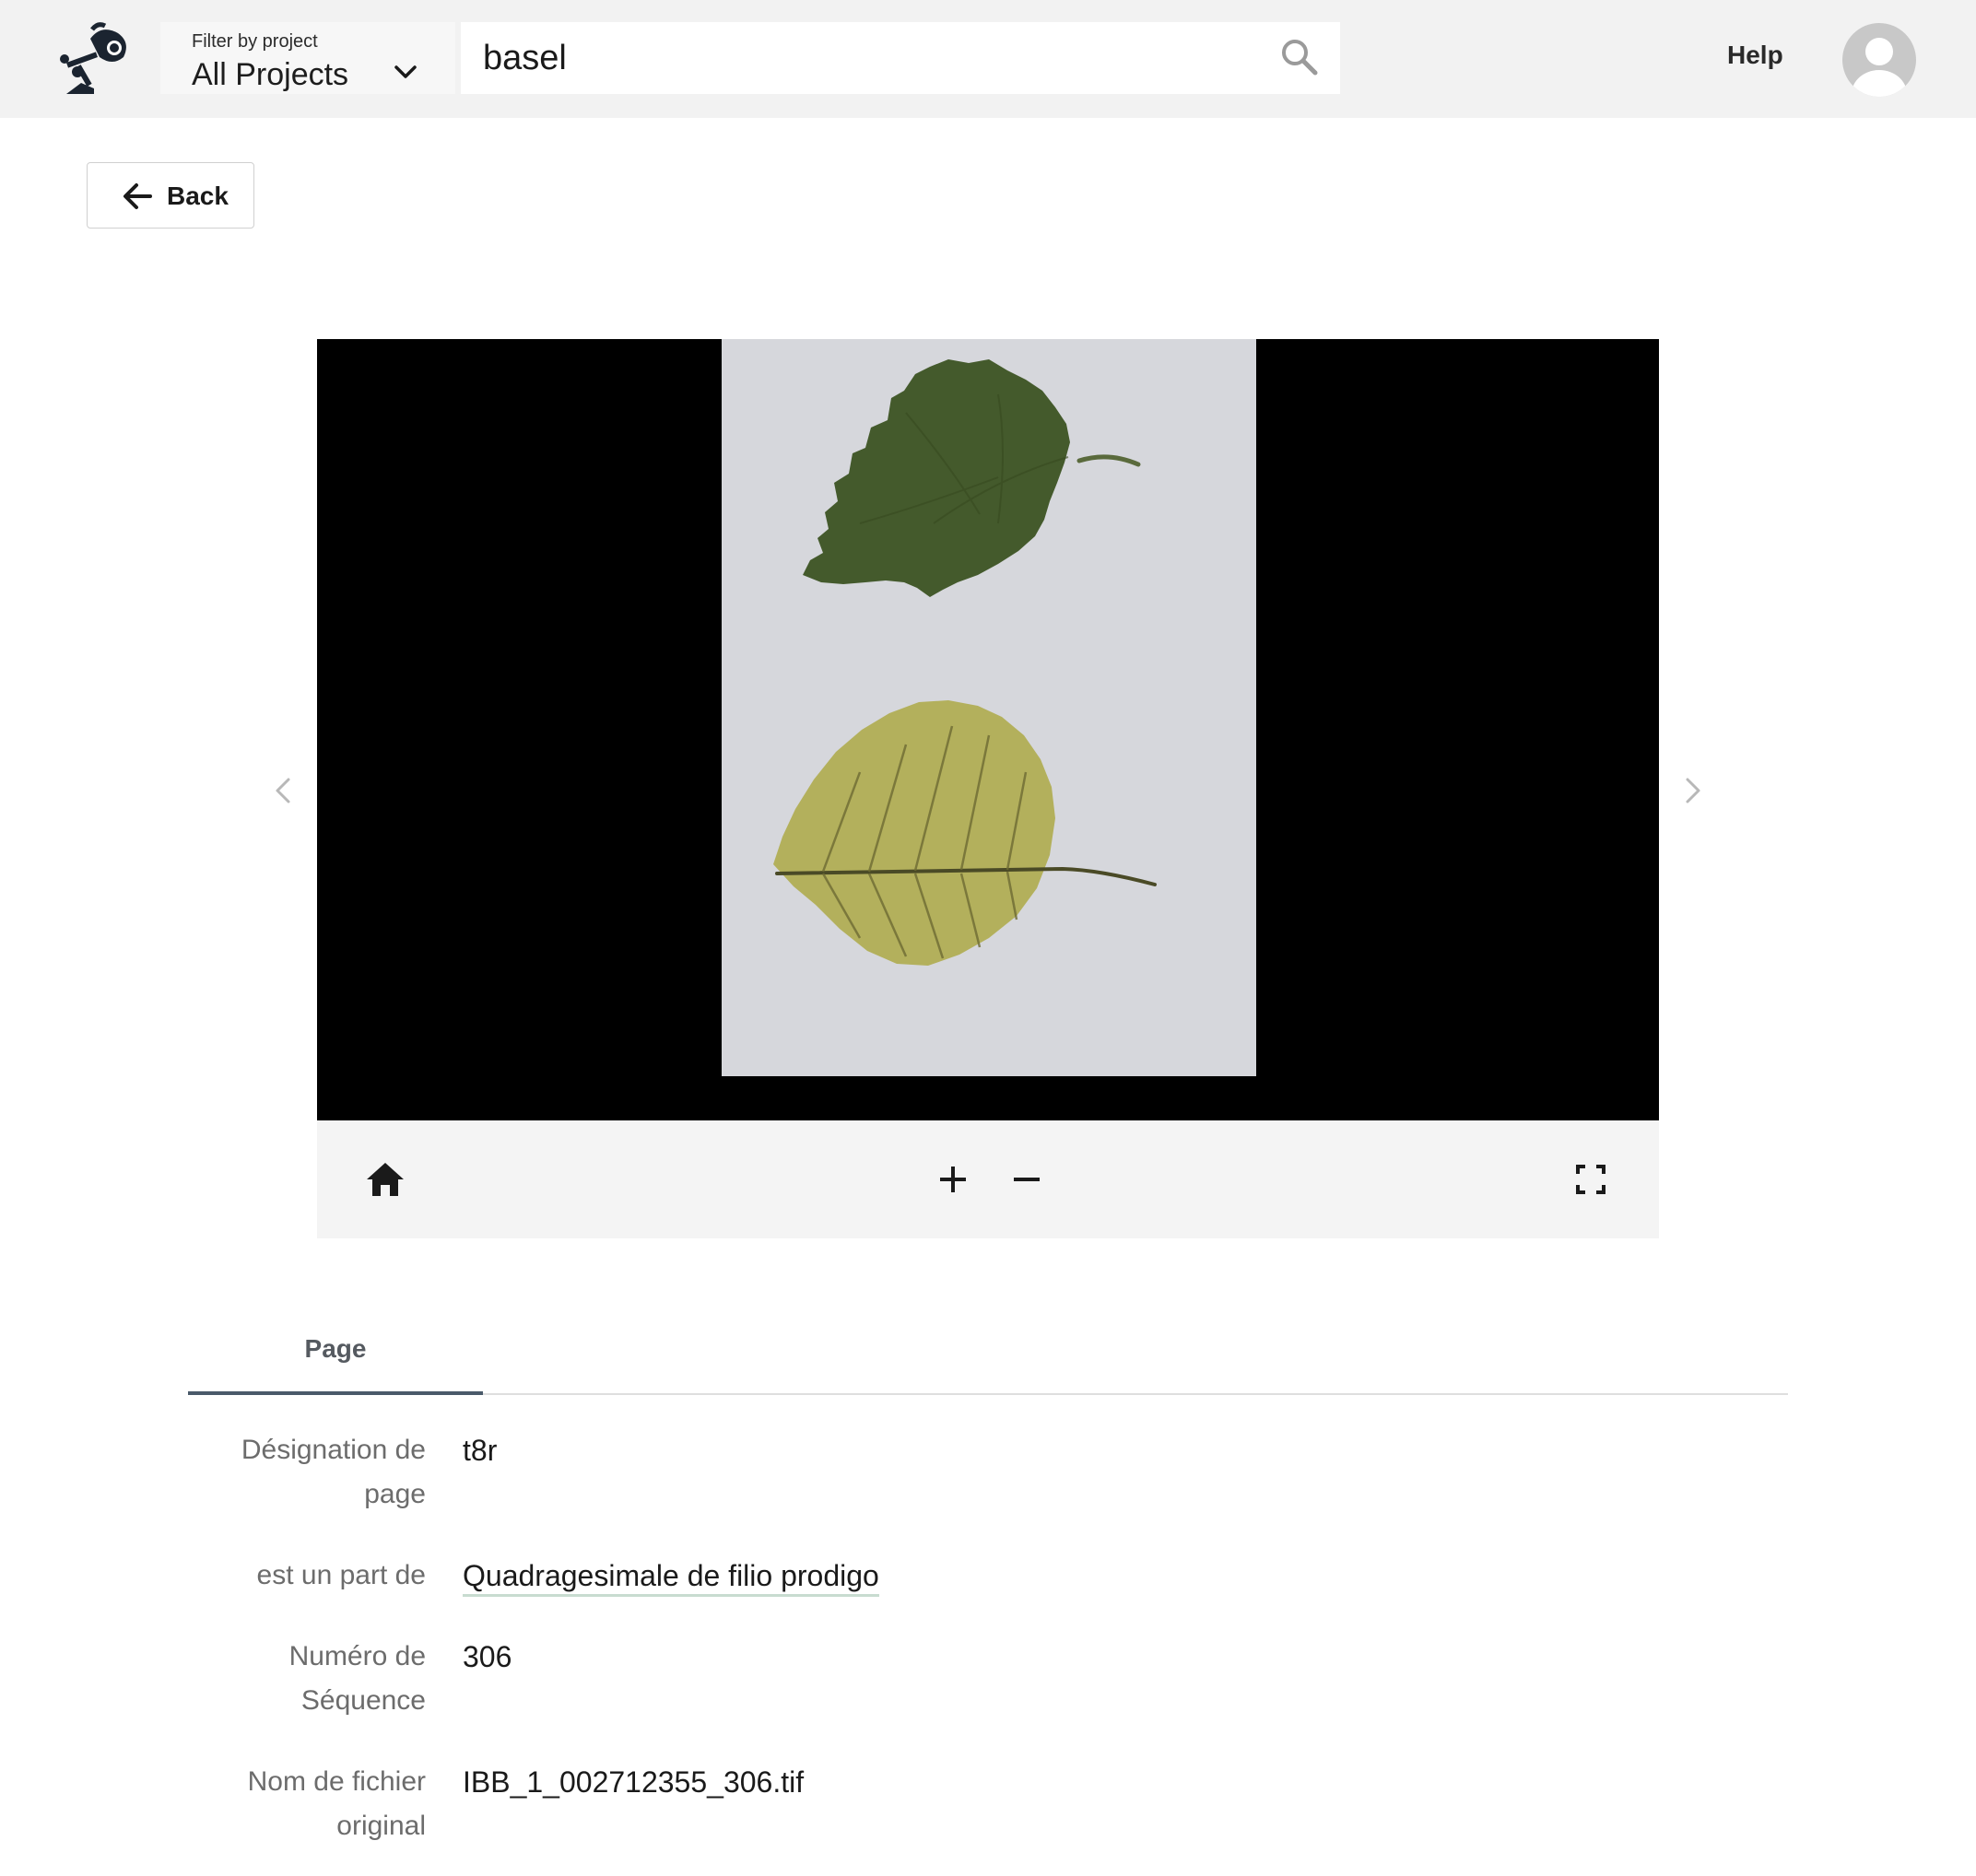 This screenshot has height=1876, width=1976. I want to click on chevron-right-icon, so click(1693, 790).